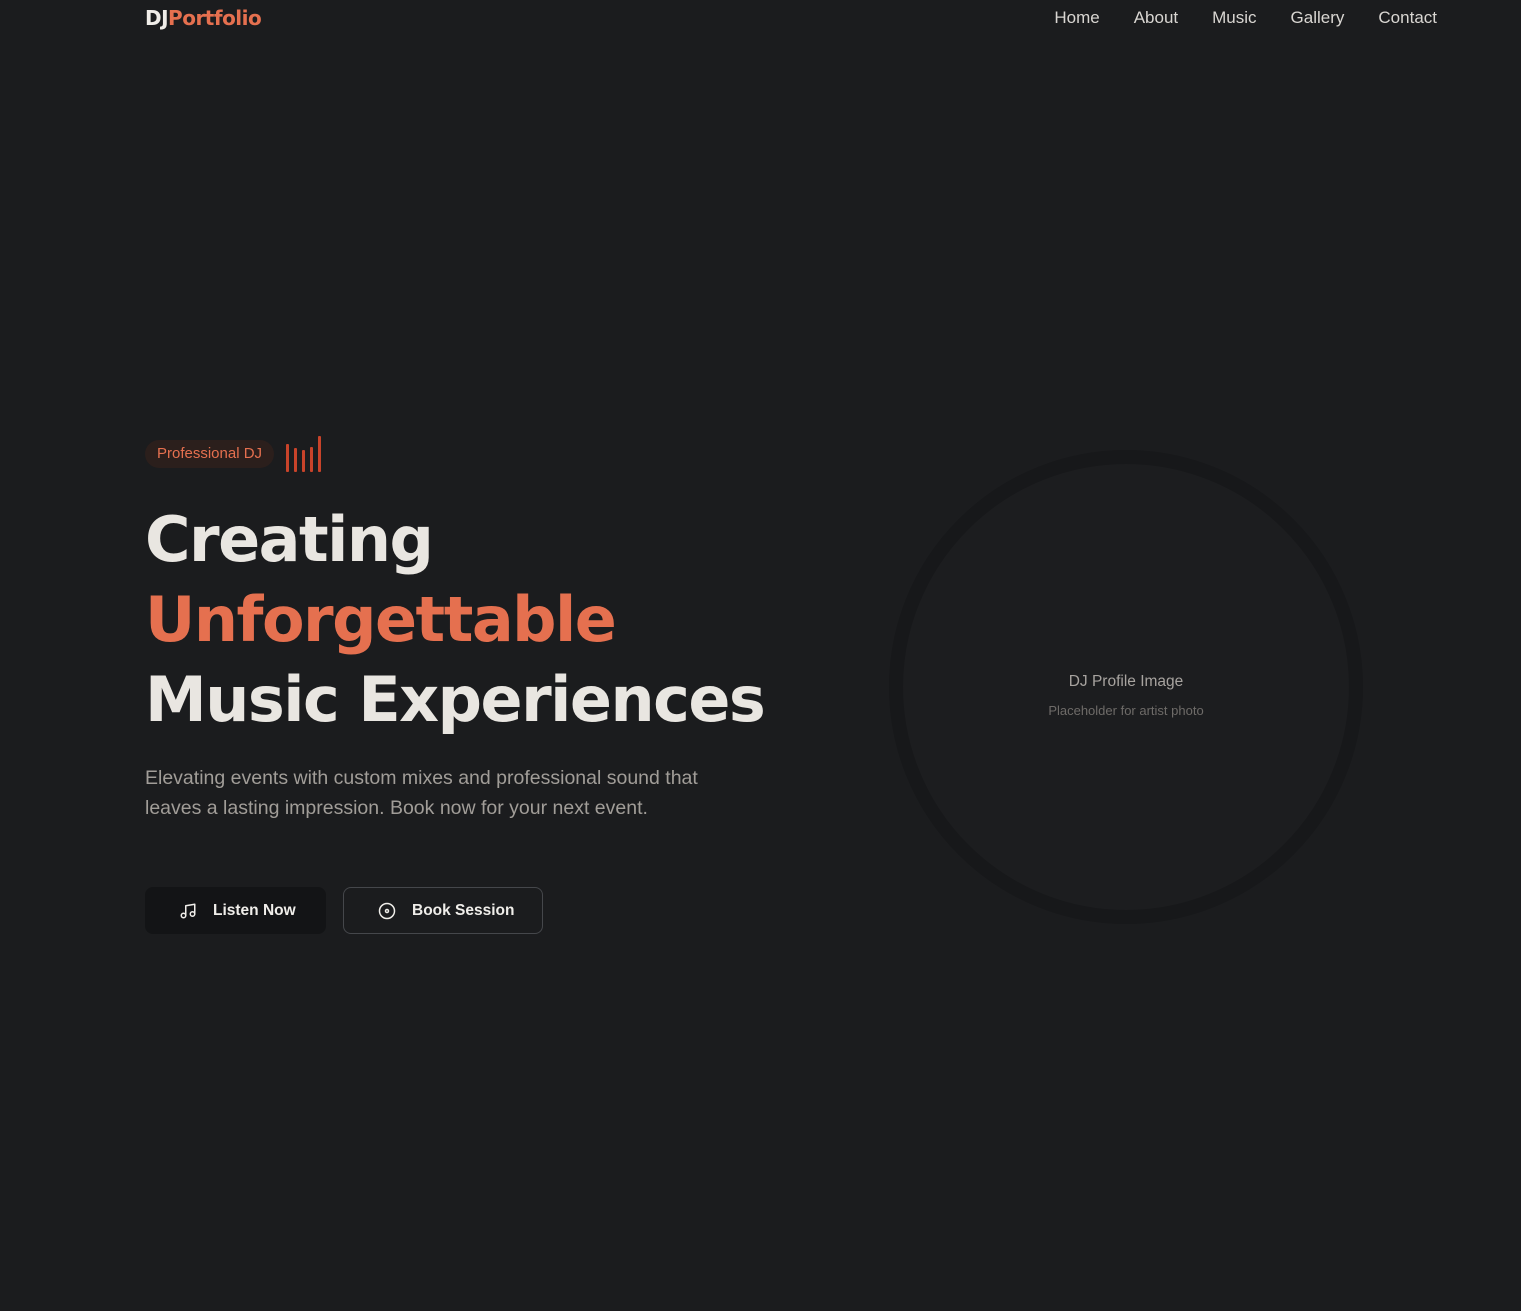 The width and height of the screenshot is (1521, 1311). I want to click on book-session-button: Book Session, so click(443, 910).